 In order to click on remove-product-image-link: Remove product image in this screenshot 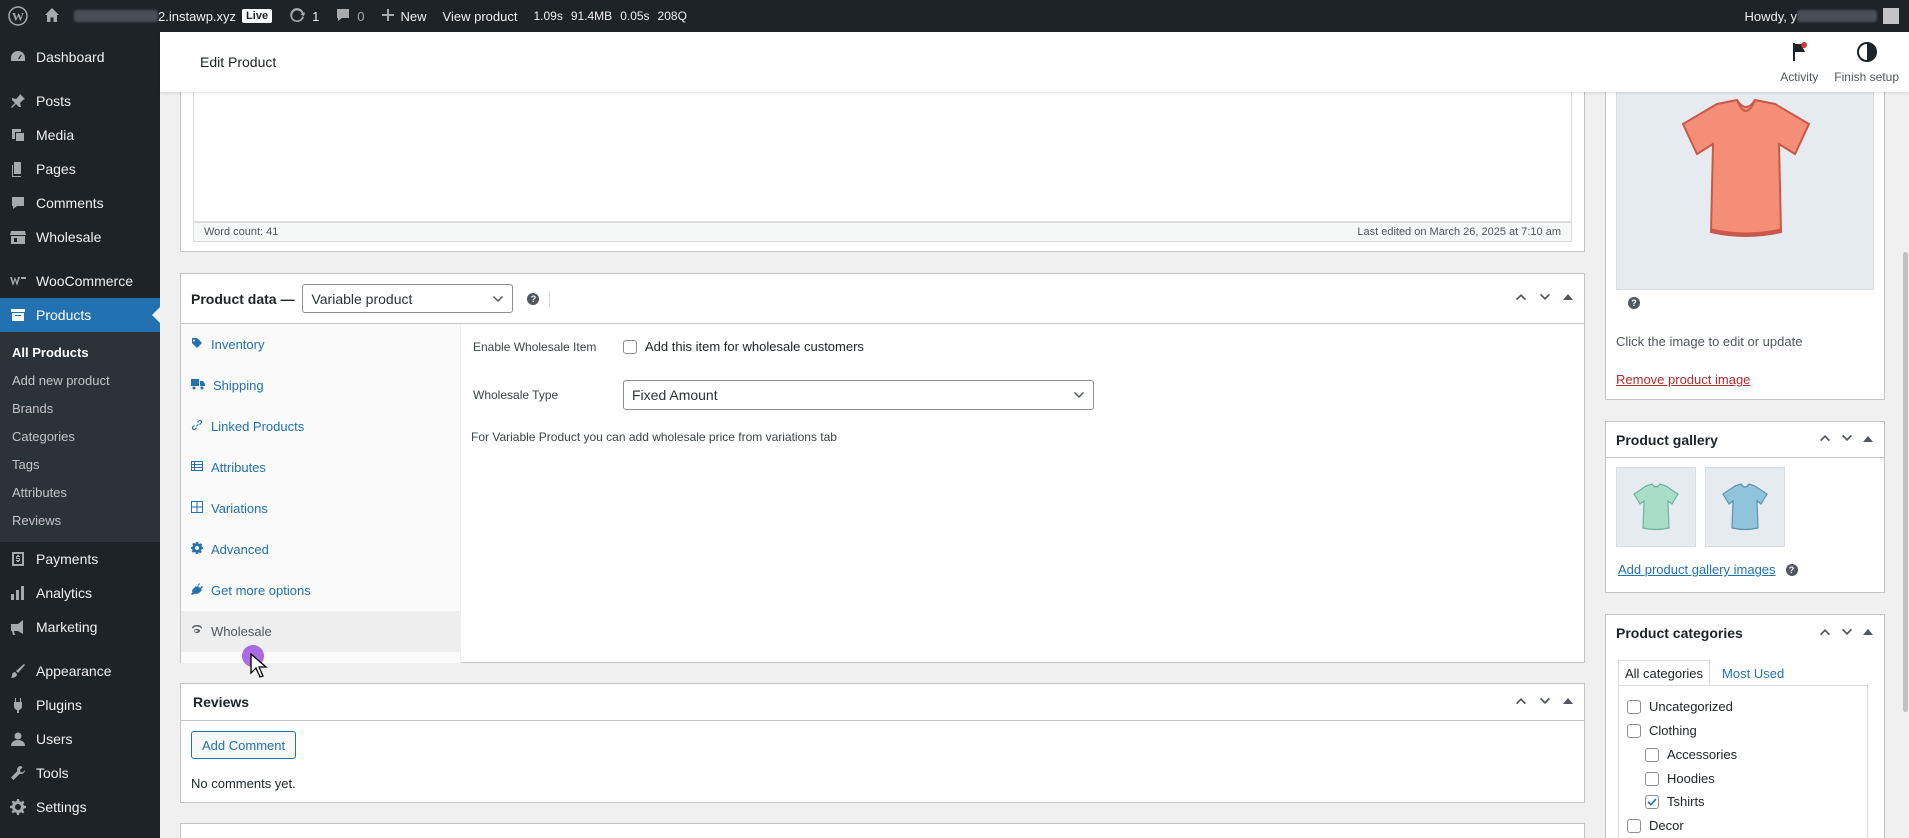, I will do `click(1683, 379)`.